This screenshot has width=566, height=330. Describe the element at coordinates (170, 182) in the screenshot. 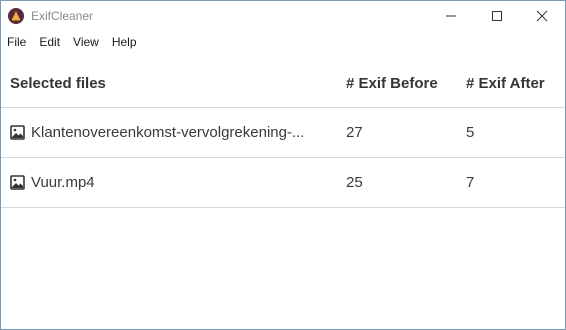

I see `file-cell: Vuur.mp4` at that location.